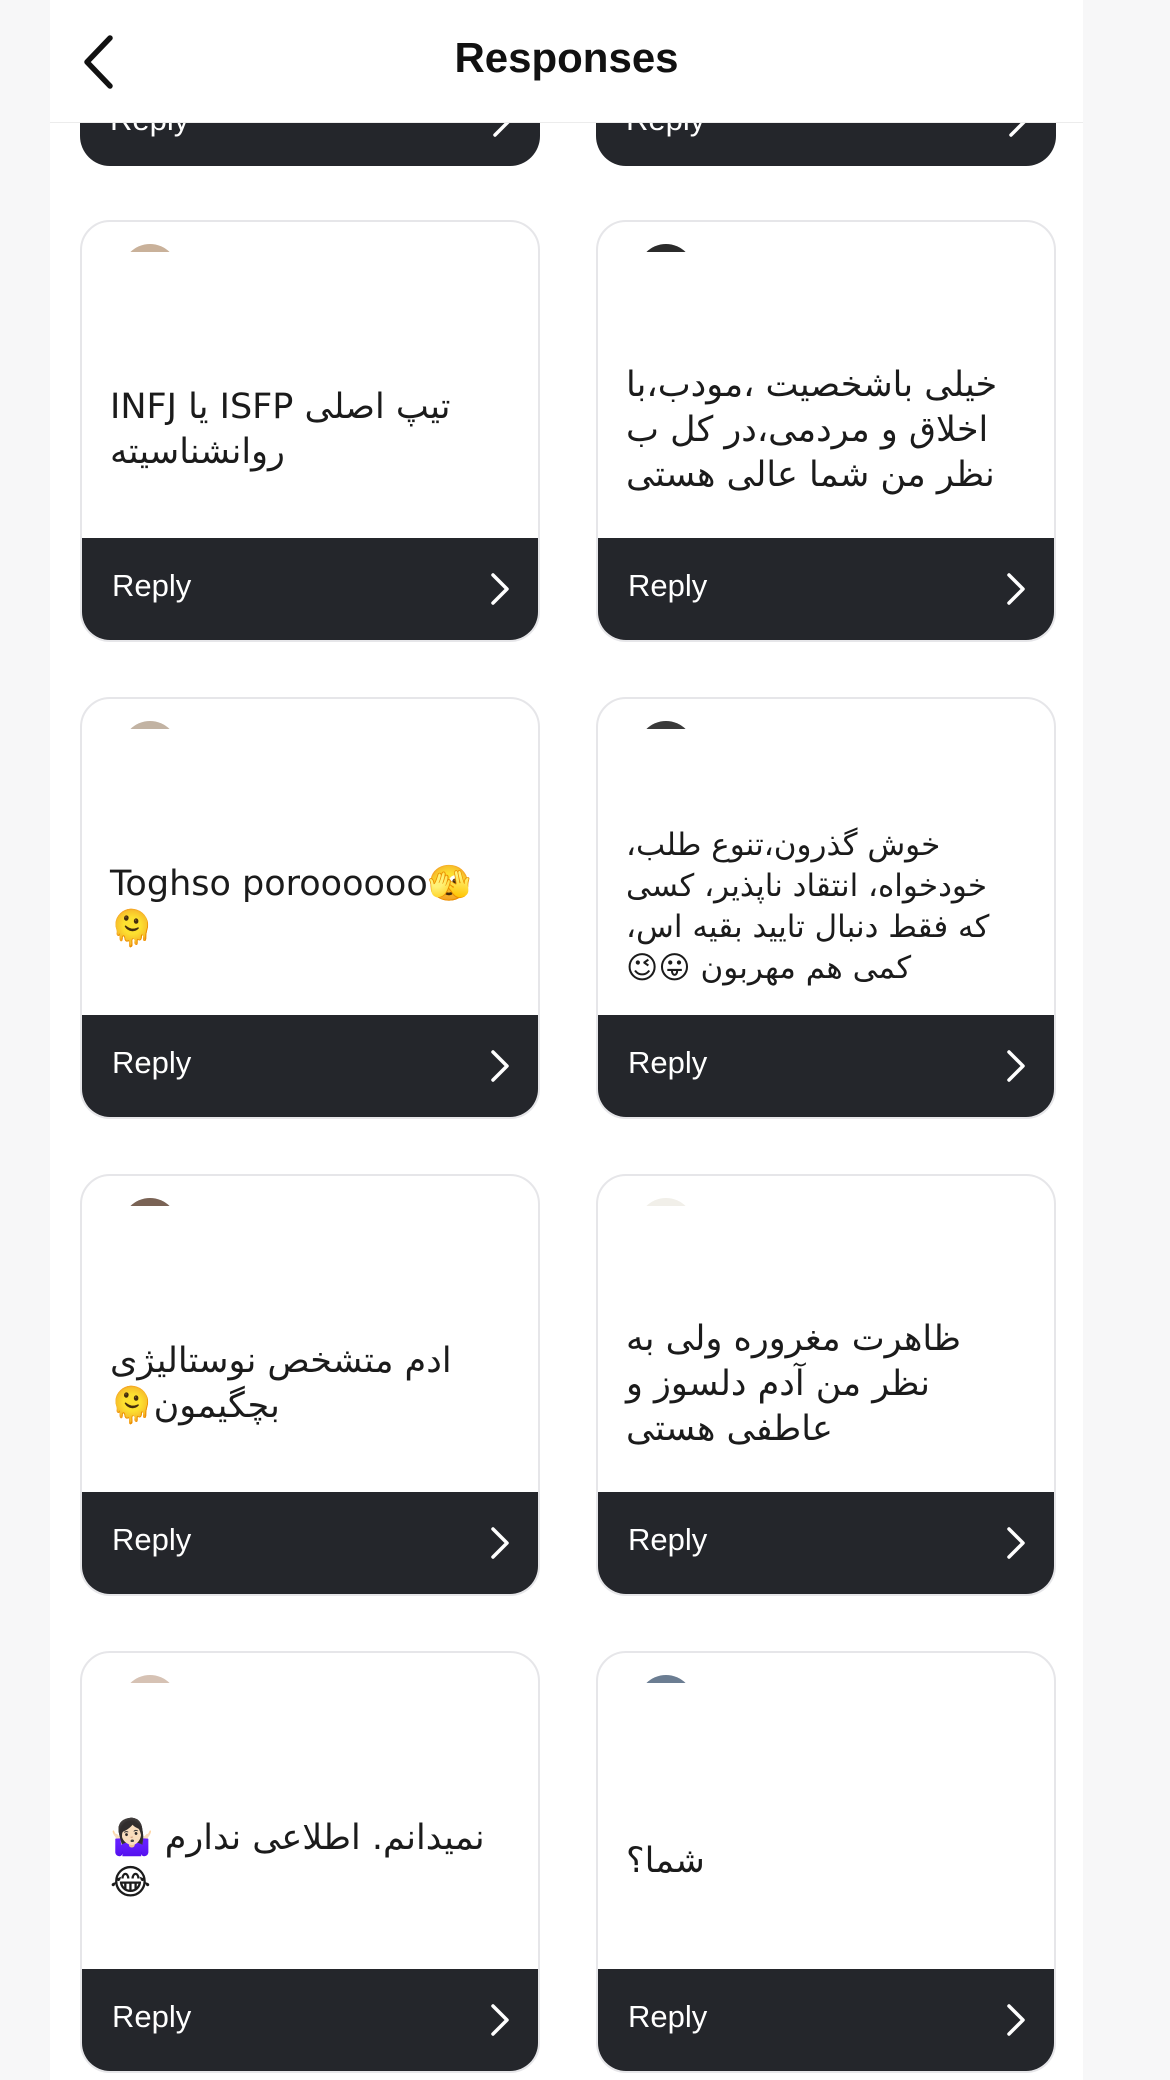 The height and width of the screenshot is (2080, 1170). I want to click on page-title: Responses, so click(566, 57).